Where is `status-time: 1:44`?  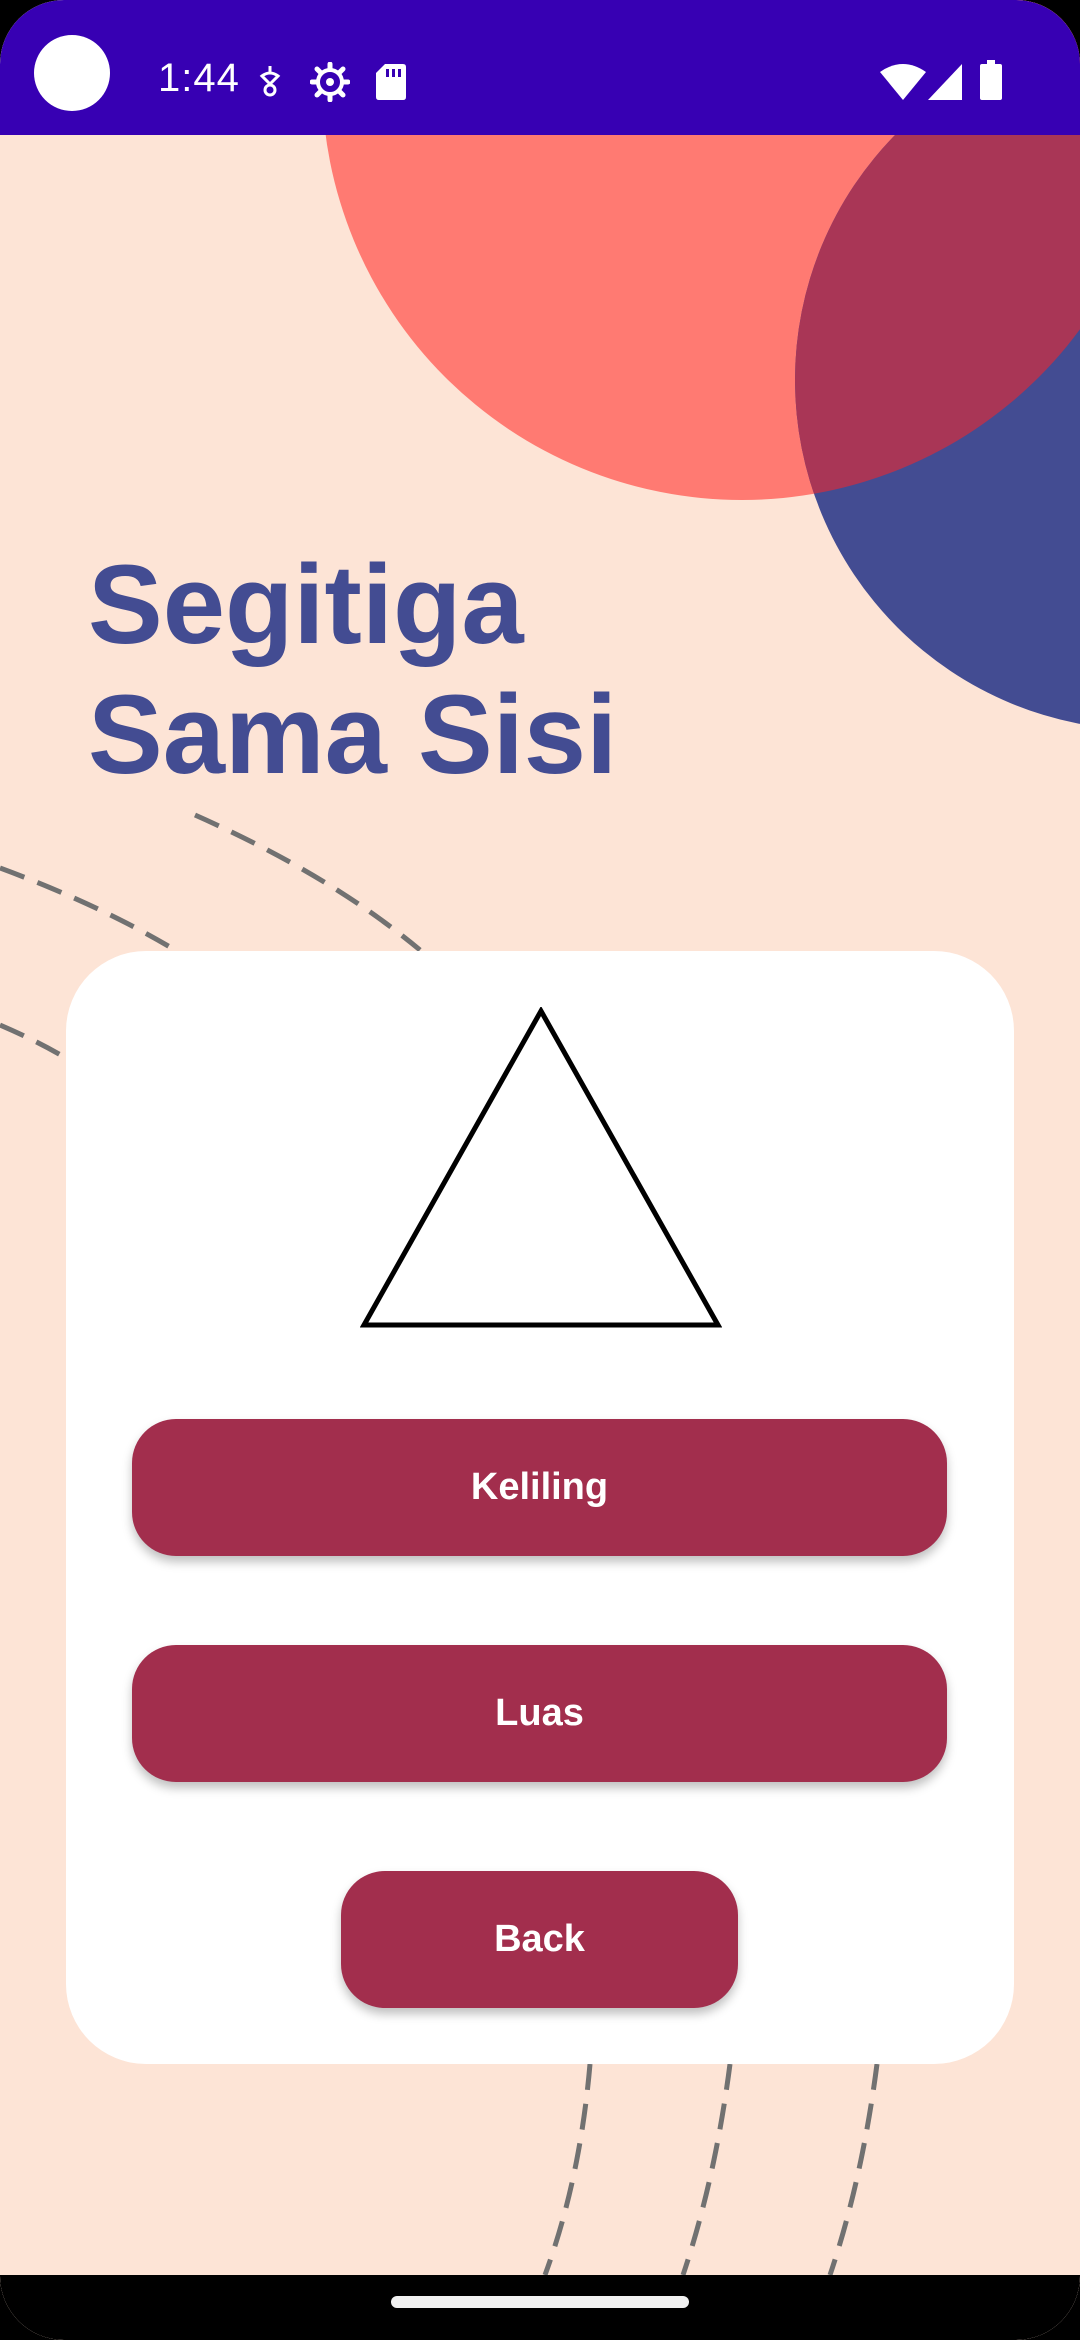
status-time: 1:44 is located at coordinates (199, 78).